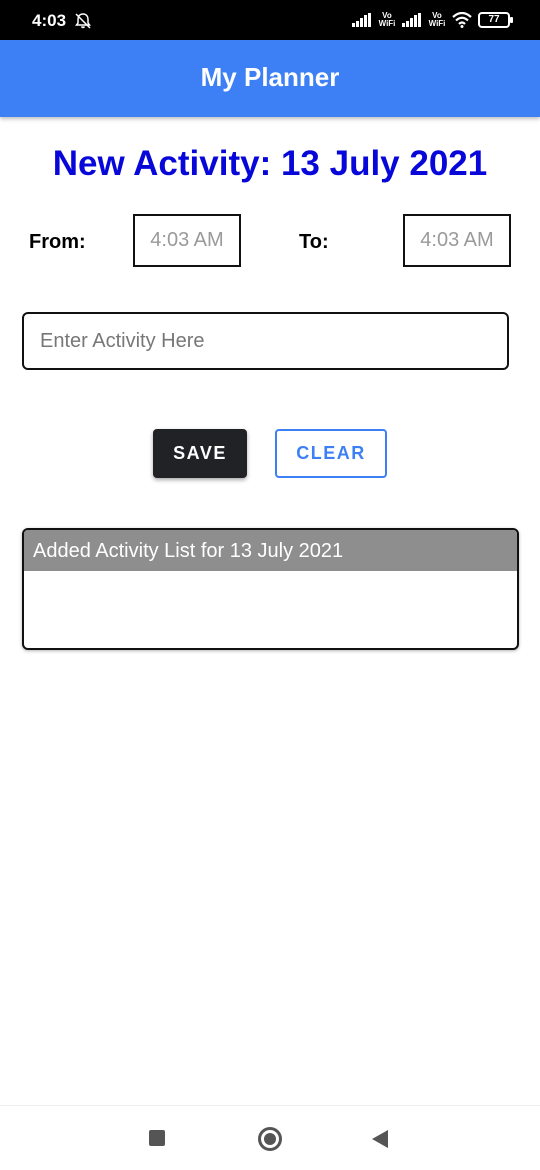  What do you see at coordinates (457, 240) in the screenshot?
I see `to-time-picker: 4:03 AM` at bounding box center [457, 240].